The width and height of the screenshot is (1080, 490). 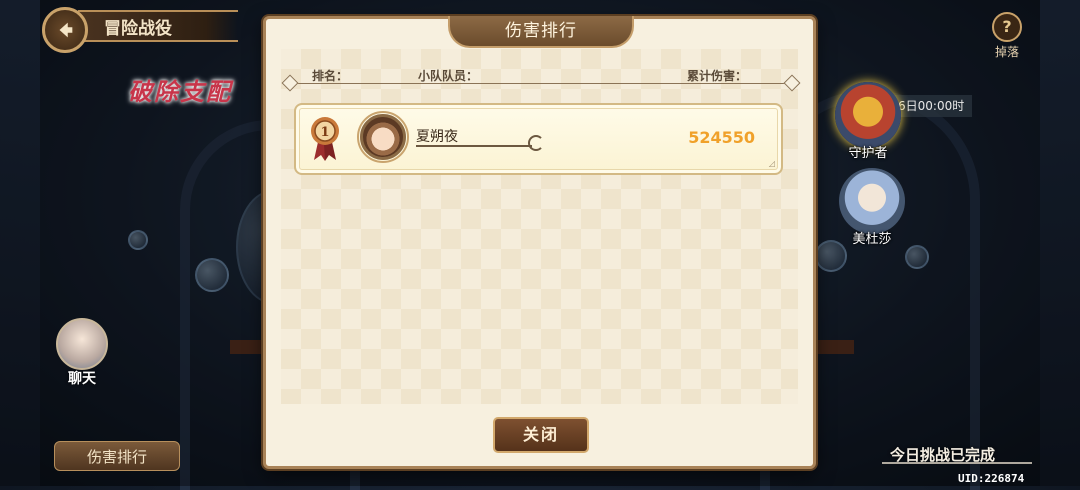 I want to click on column-header-members: 小队队员：, so click(x=448, y=76).